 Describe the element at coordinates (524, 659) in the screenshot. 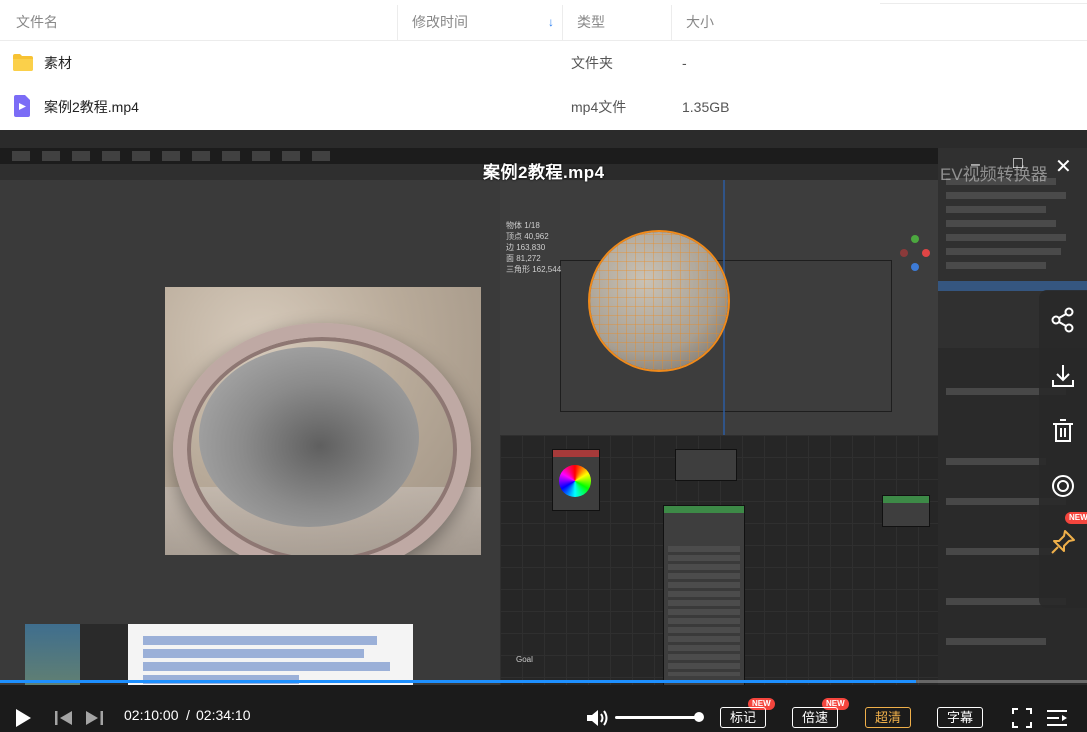

I see `node-tree-label: Goal` at that location.